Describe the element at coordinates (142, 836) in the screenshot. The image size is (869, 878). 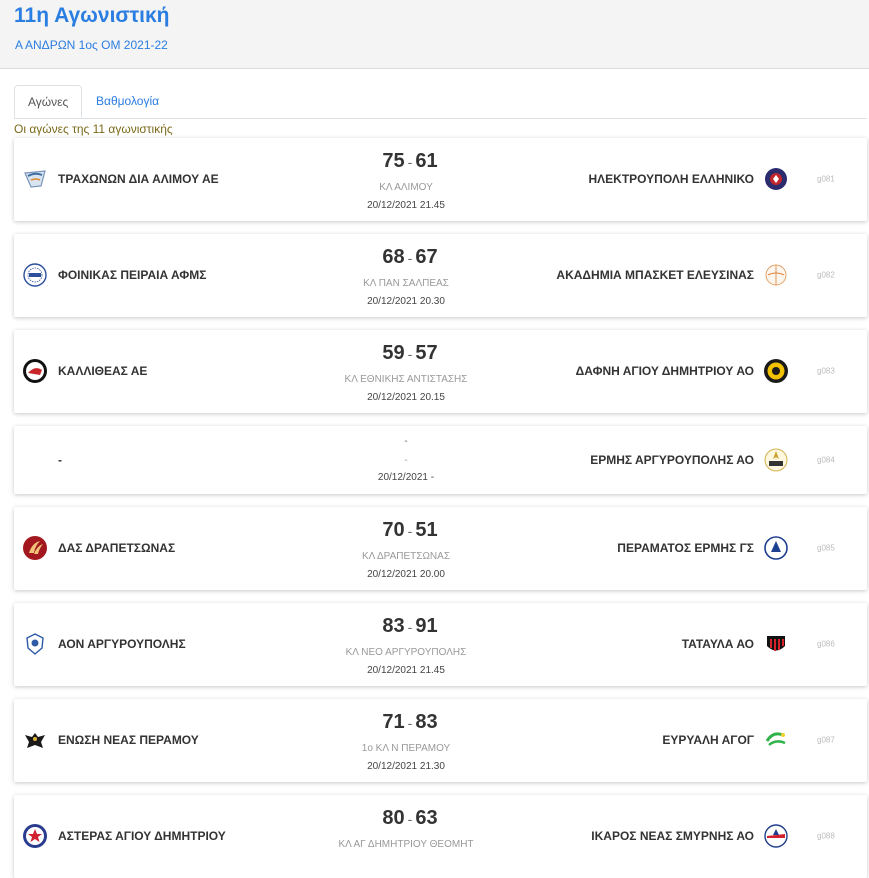
I see `home-team-name: ΑΣΤΕΡΑΣ ΑΓΙΟΥ ΔΗΜΗΤΡΙΟΥ` at that location.